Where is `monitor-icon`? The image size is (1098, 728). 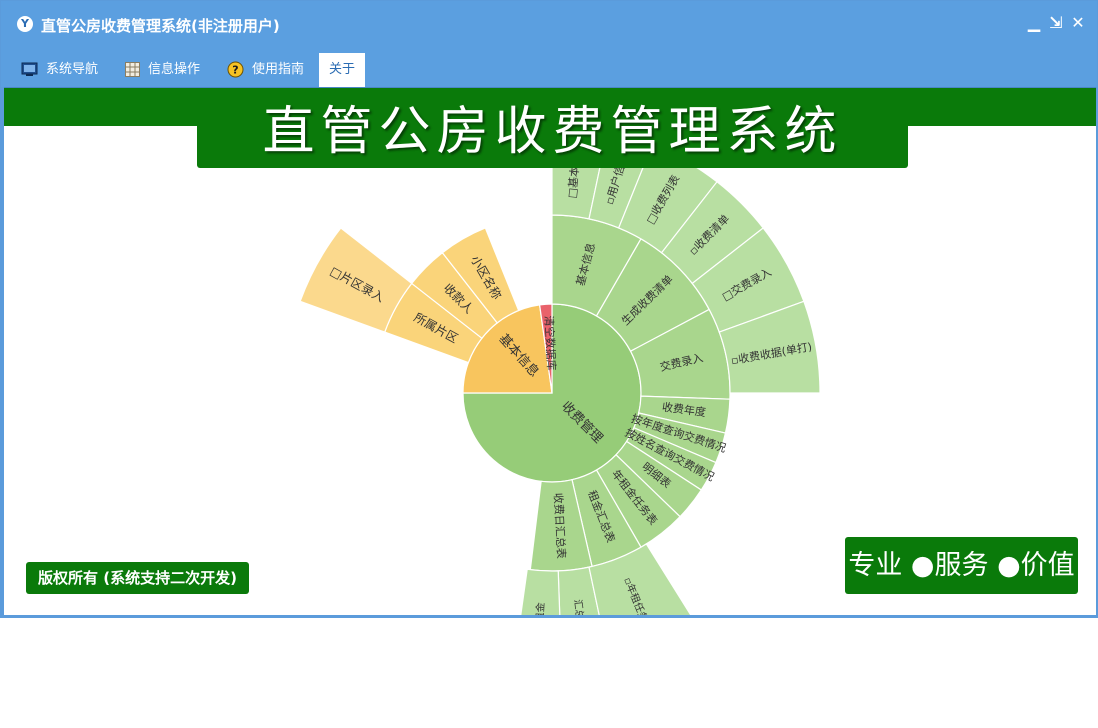 monitor-icon is located at coordinates (29, 69).